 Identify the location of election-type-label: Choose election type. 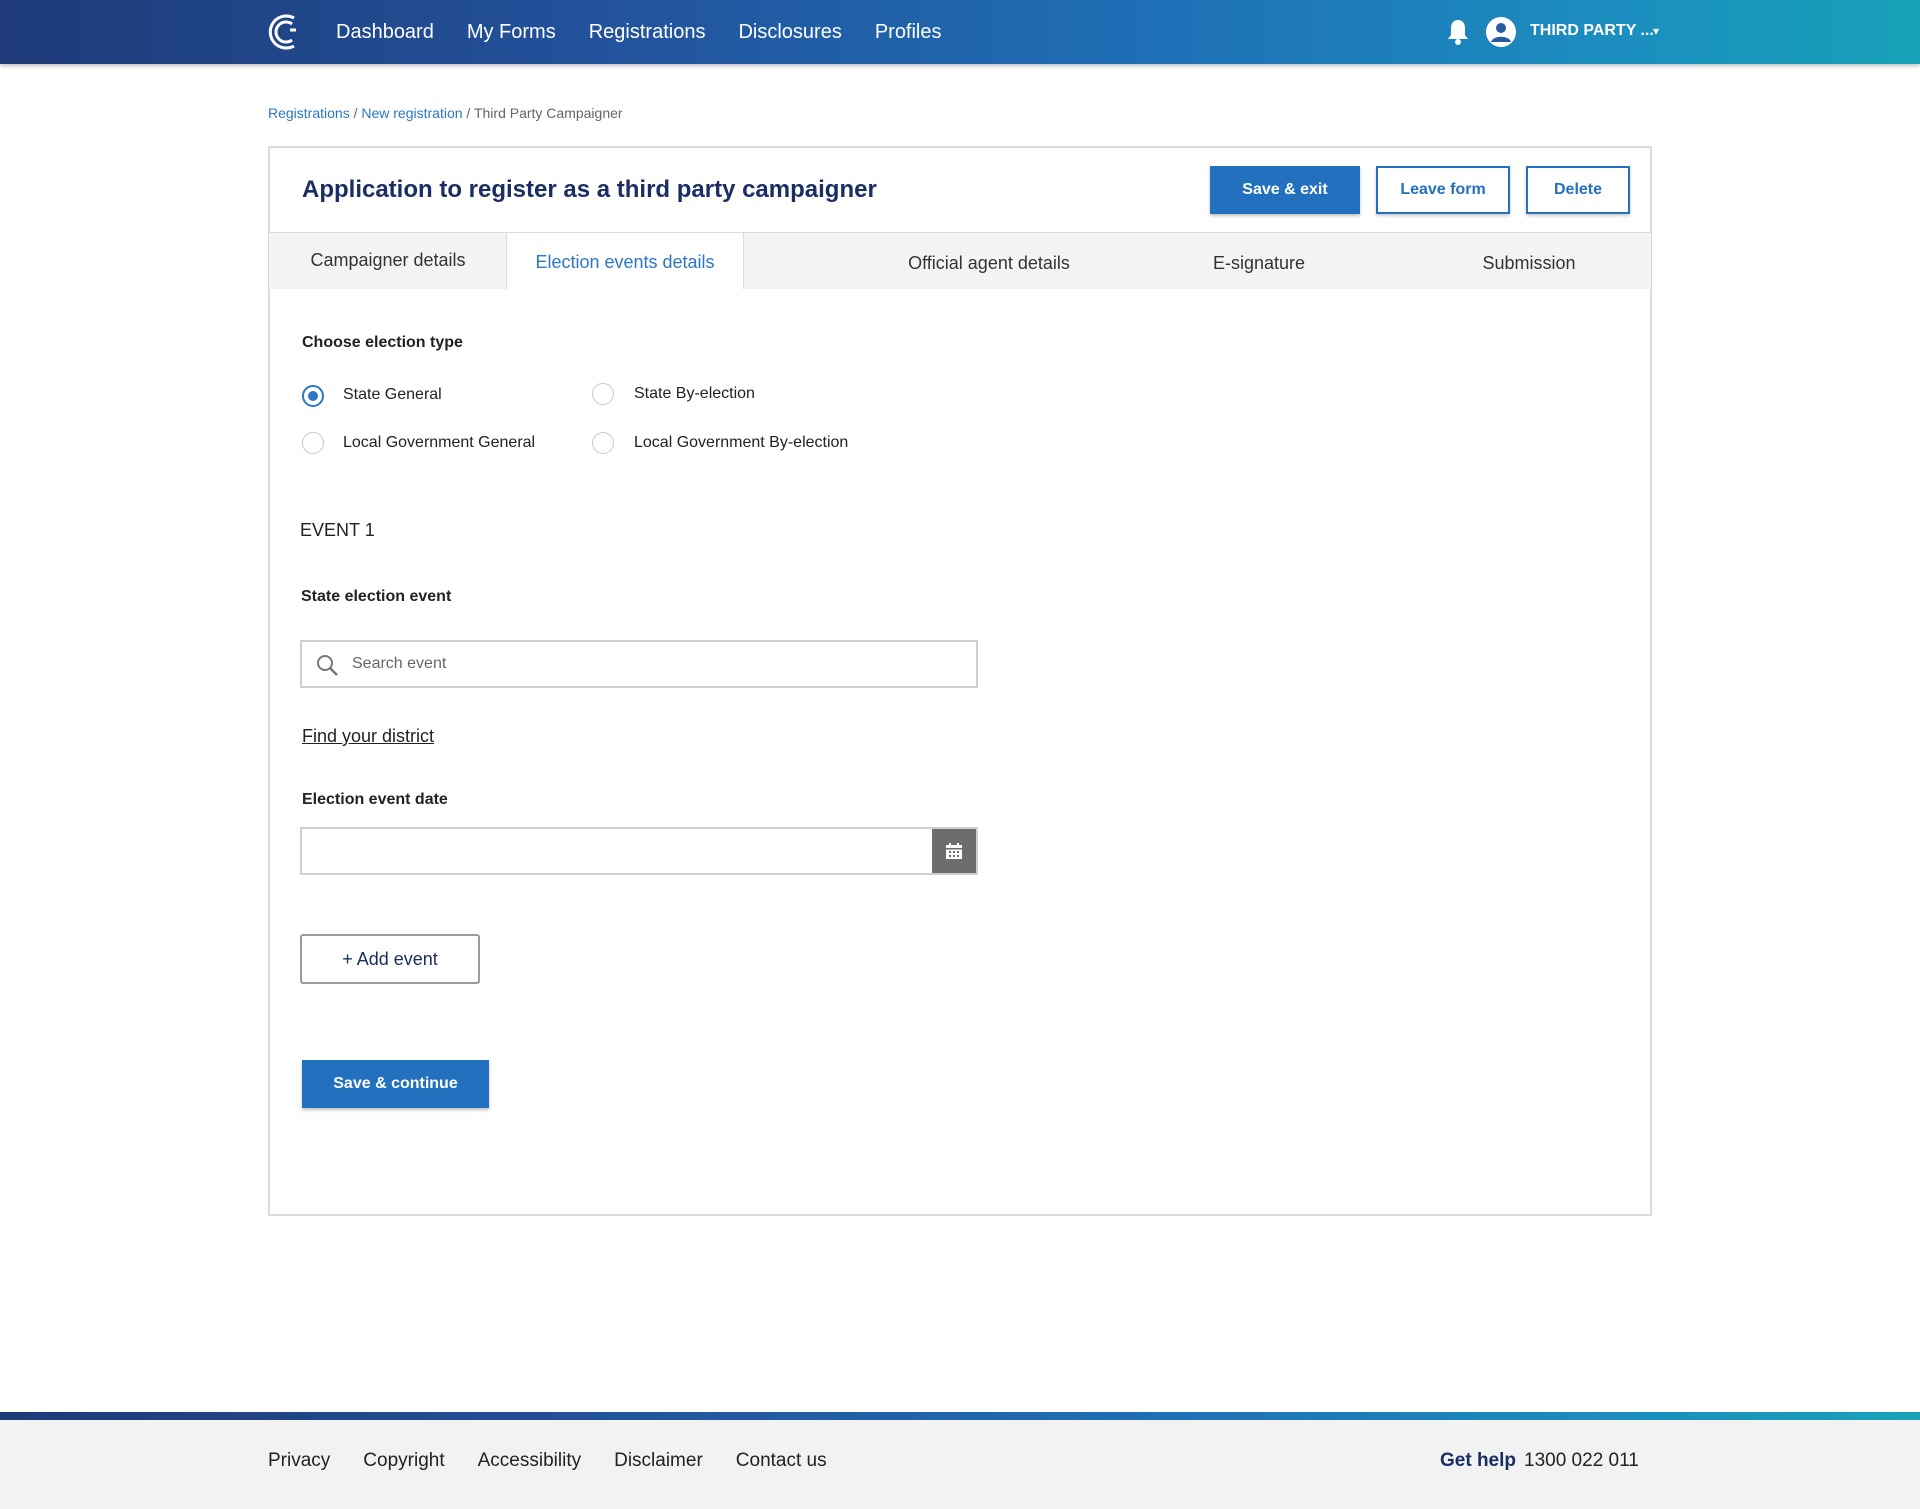
(382, 342).